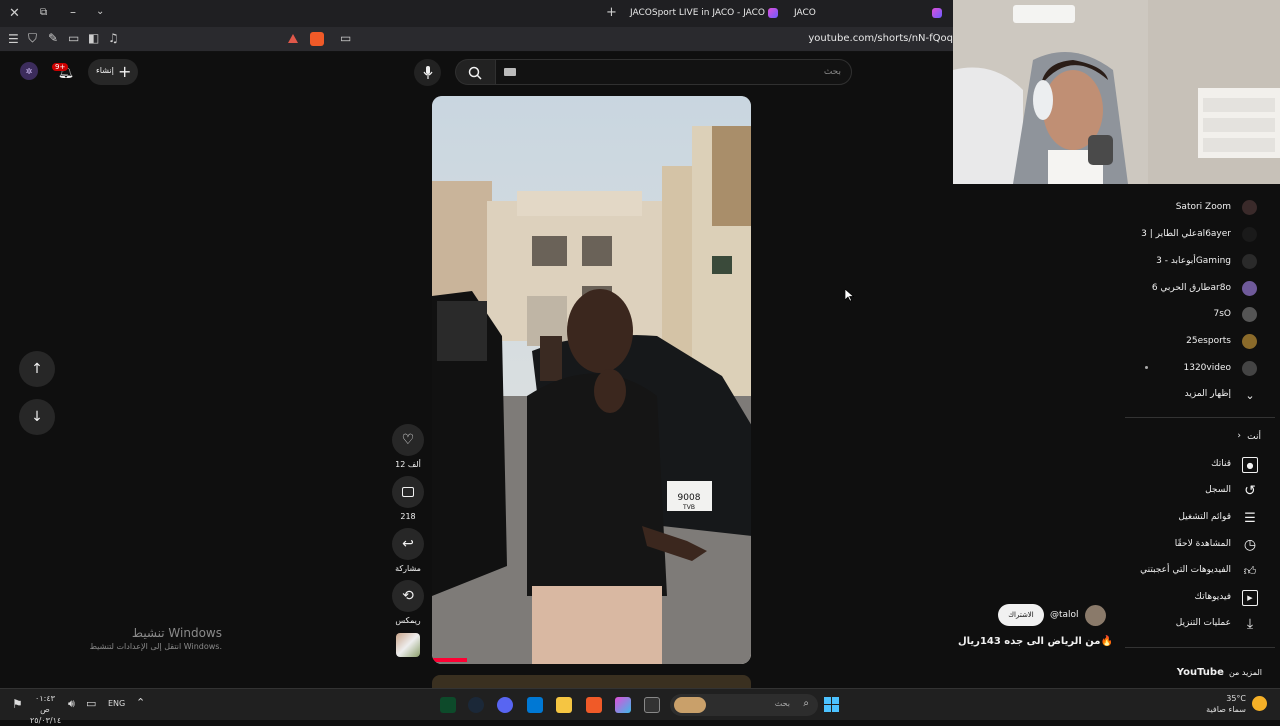 The image size is (1280, 726). What do you see at coordinates (427, 72) in the screenshot?
I see `voice-search-button` at bounding box center [427, 72].